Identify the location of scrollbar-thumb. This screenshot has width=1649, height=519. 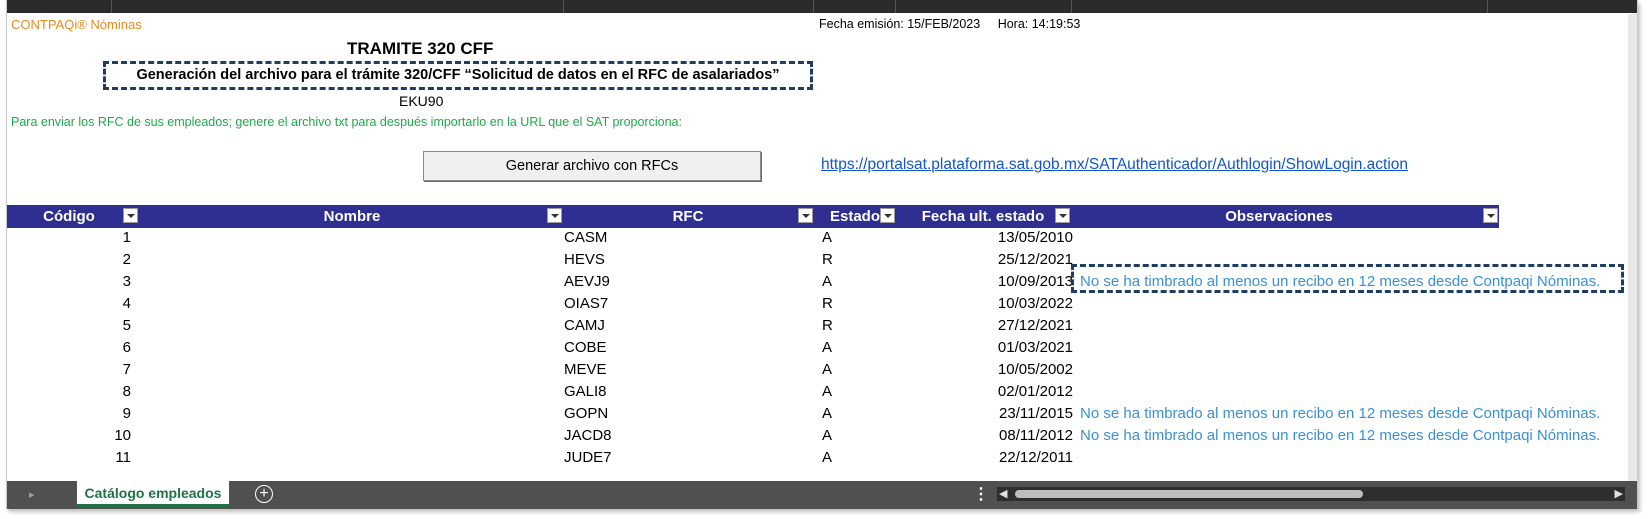
(1189, 494).